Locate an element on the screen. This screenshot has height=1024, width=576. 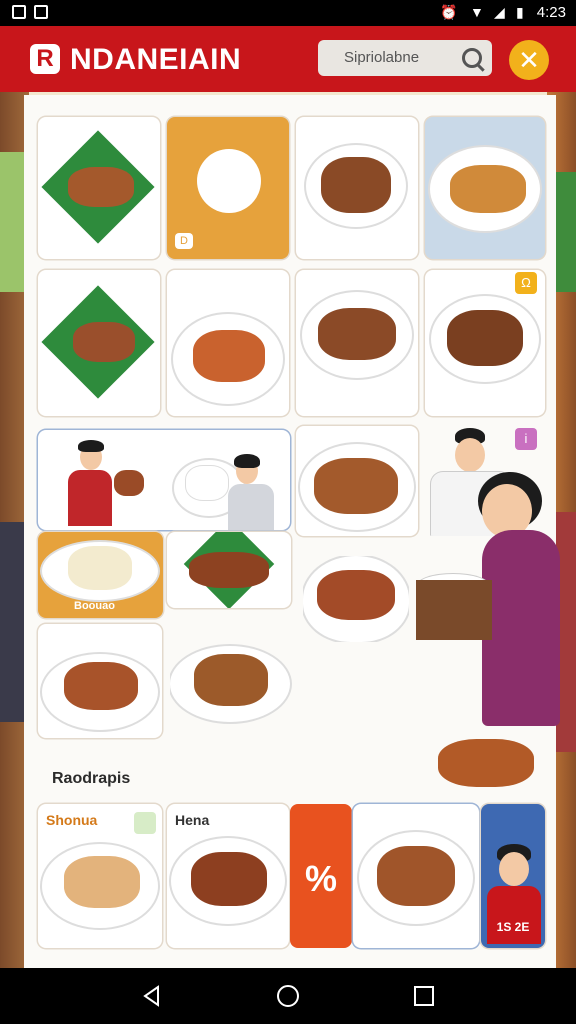
dish-card-grilled-fish is located at coordinates (99, 188).